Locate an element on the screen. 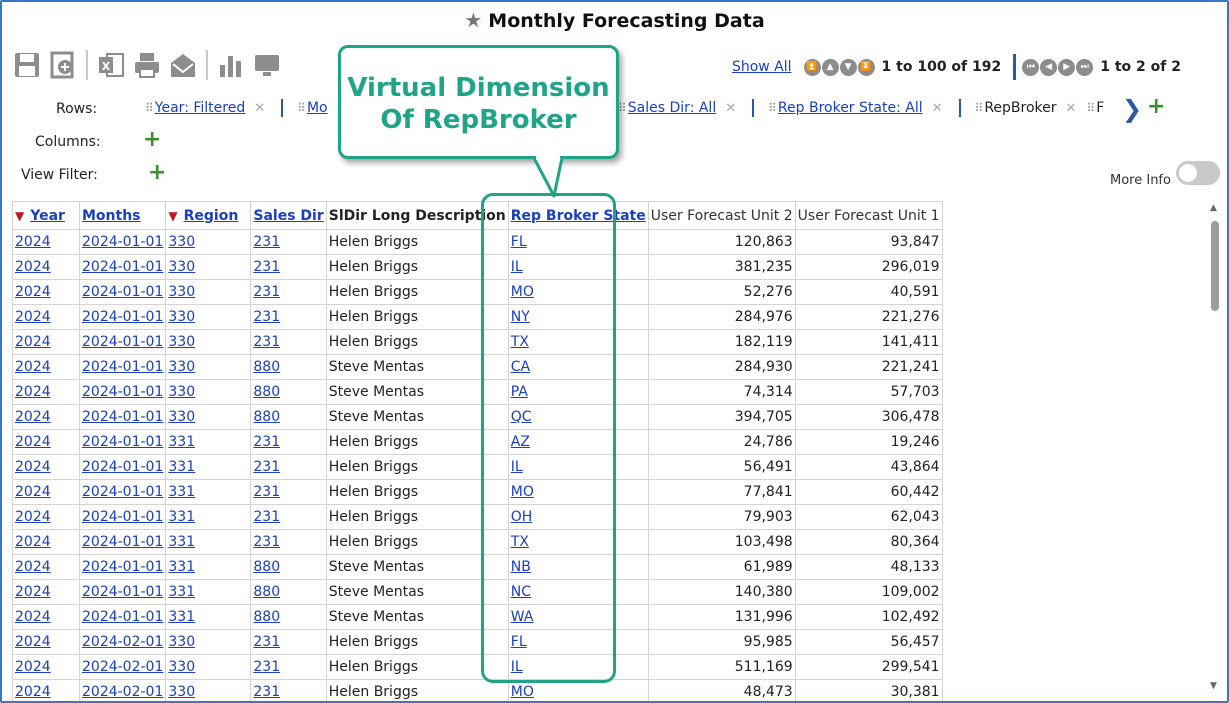 The width and height of the screenshot is (1229, 703). col-header-sales-dir: Sales Dir is located at coordinates (288, 215).